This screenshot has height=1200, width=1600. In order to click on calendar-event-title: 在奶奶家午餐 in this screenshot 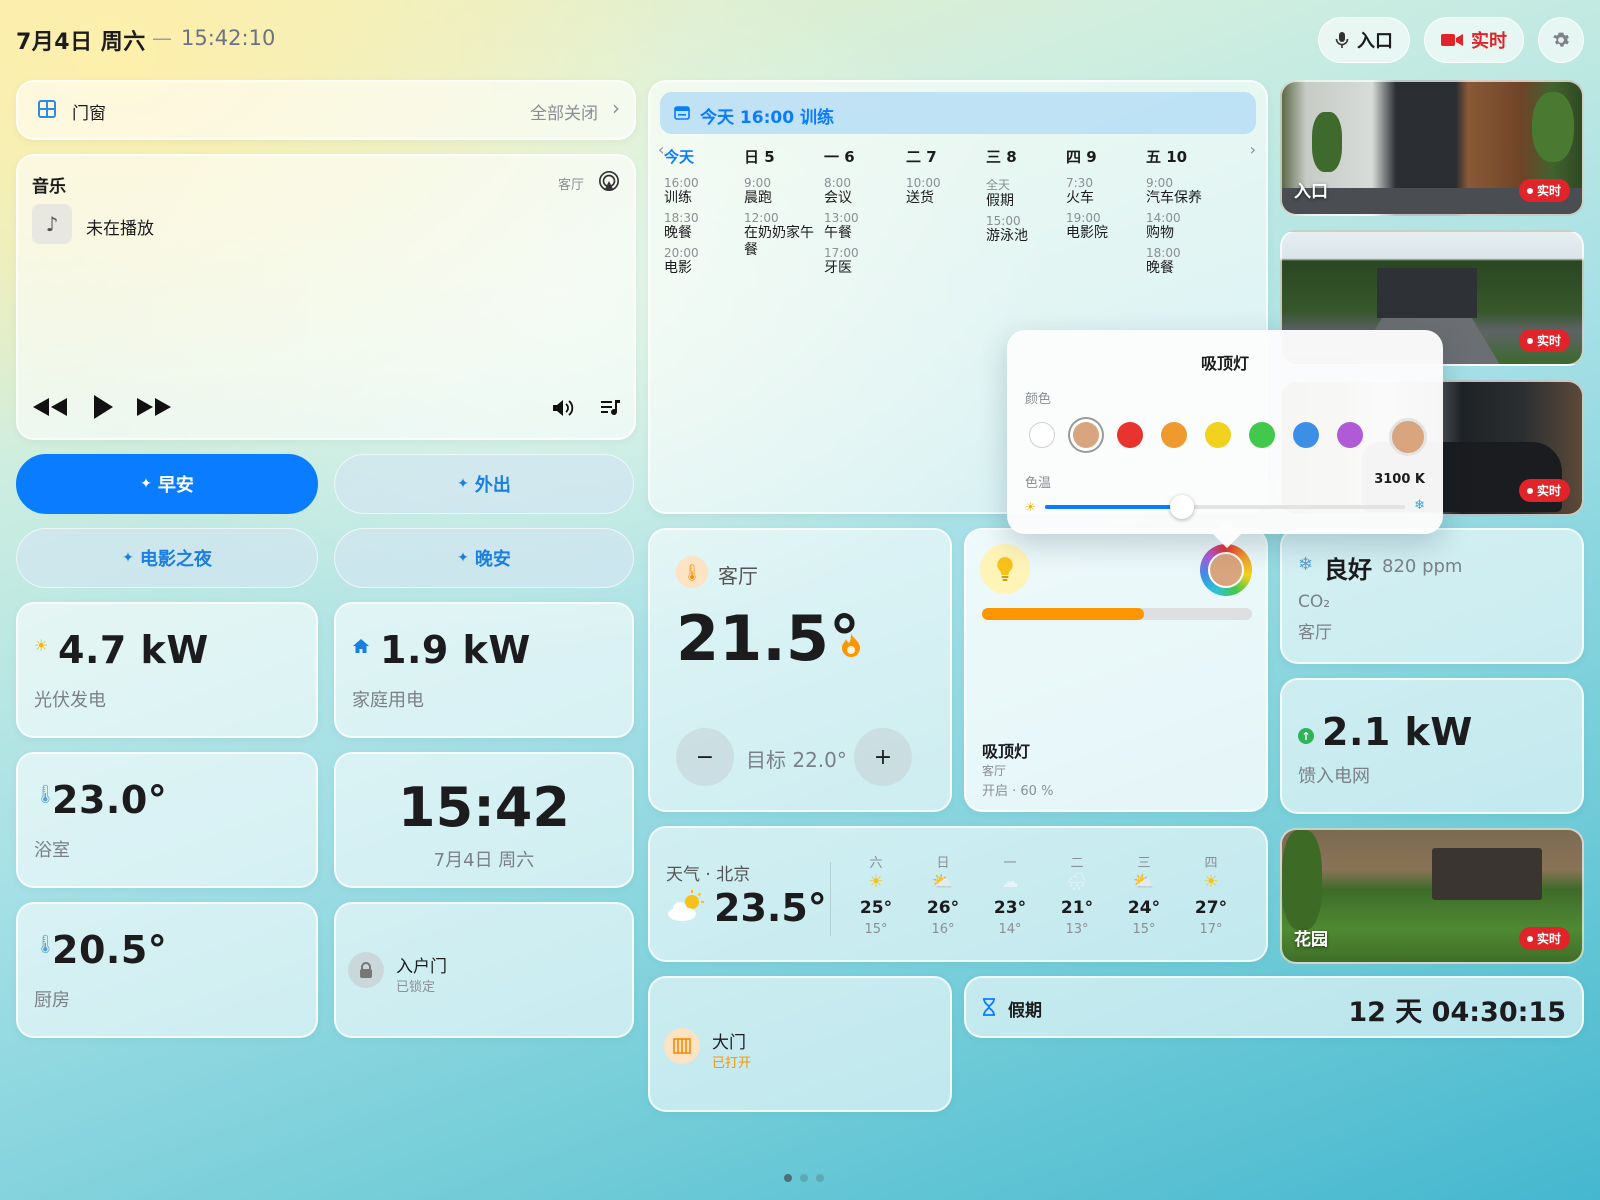, I will do `click(784, 242)`.